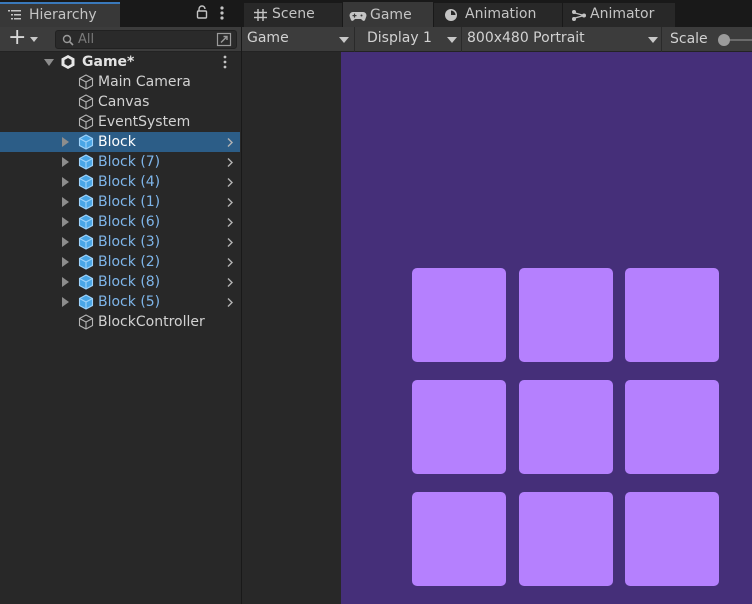 This screenshot has height=604, width=752. I want to click on search-field, so click(146, 39).